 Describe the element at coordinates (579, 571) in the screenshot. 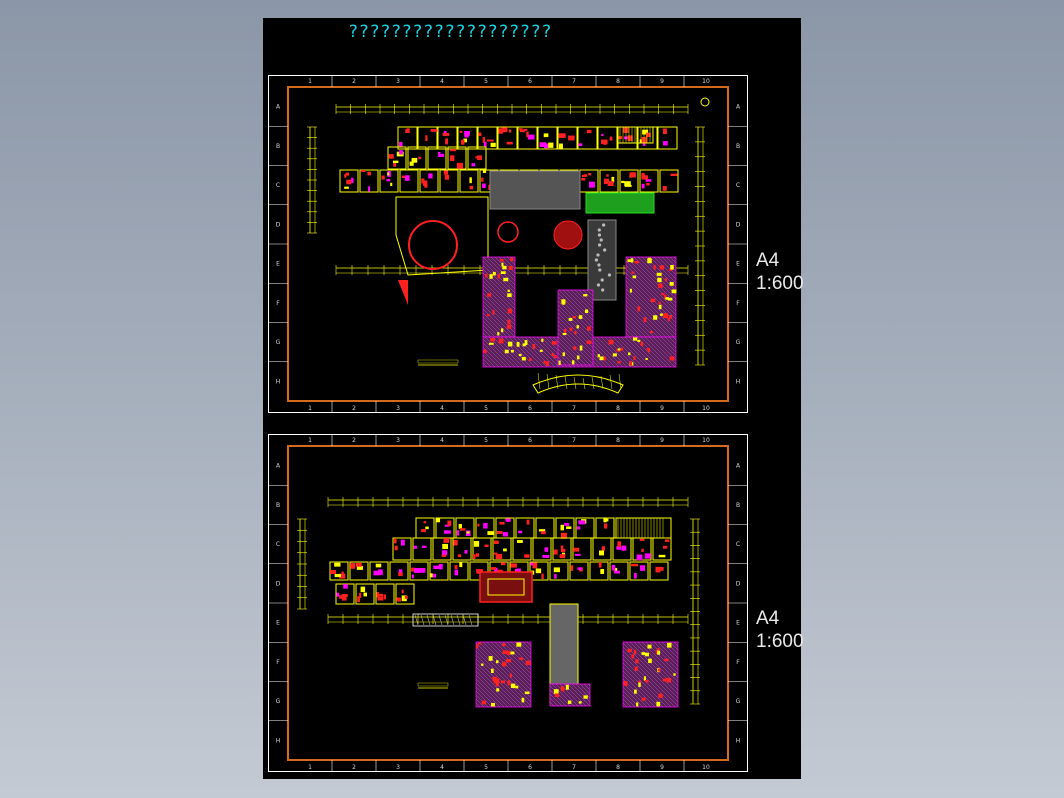

I see `room-wall` at that location.